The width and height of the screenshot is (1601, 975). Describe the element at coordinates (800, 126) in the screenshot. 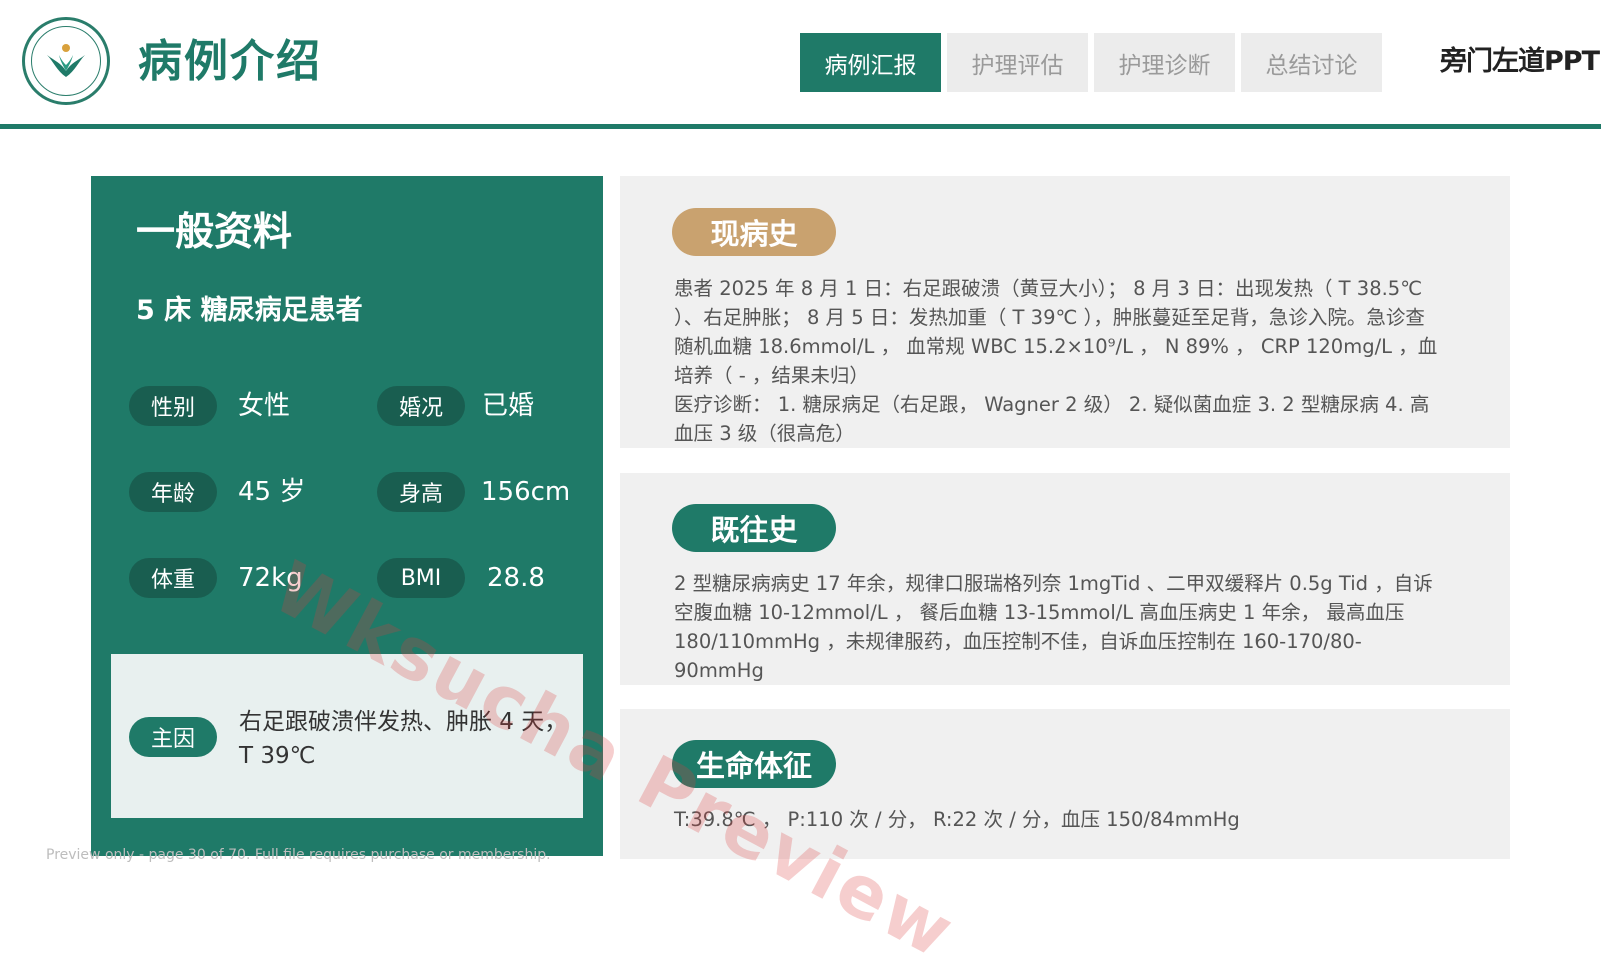

I see `header-divider` at that location.